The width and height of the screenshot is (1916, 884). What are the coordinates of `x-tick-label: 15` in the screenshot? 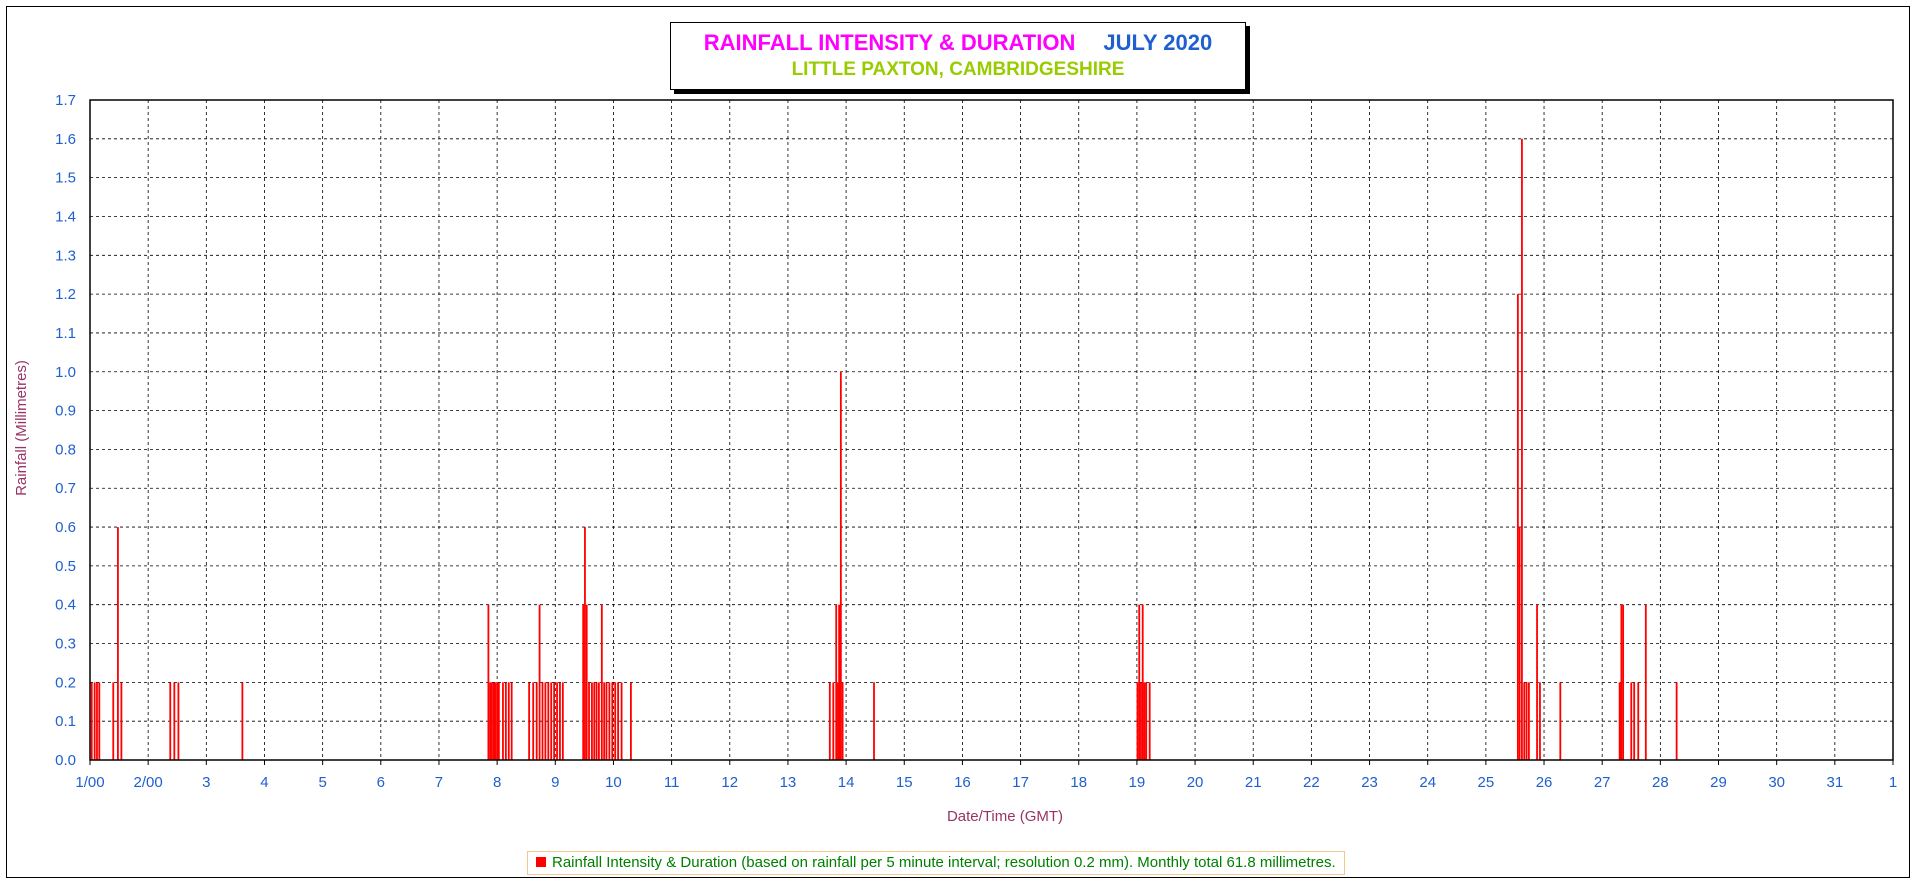 It's located at (904, 782).